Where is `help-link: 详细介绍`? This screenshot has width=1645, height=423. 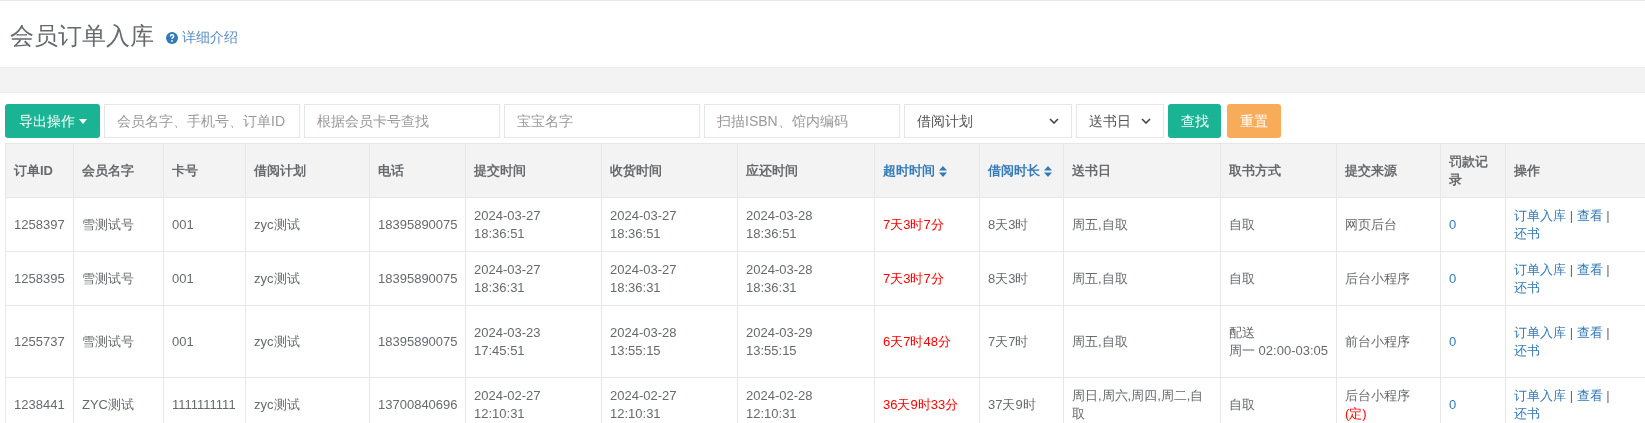 help-link: 详细介绍 is located at coordinates (202, 37).